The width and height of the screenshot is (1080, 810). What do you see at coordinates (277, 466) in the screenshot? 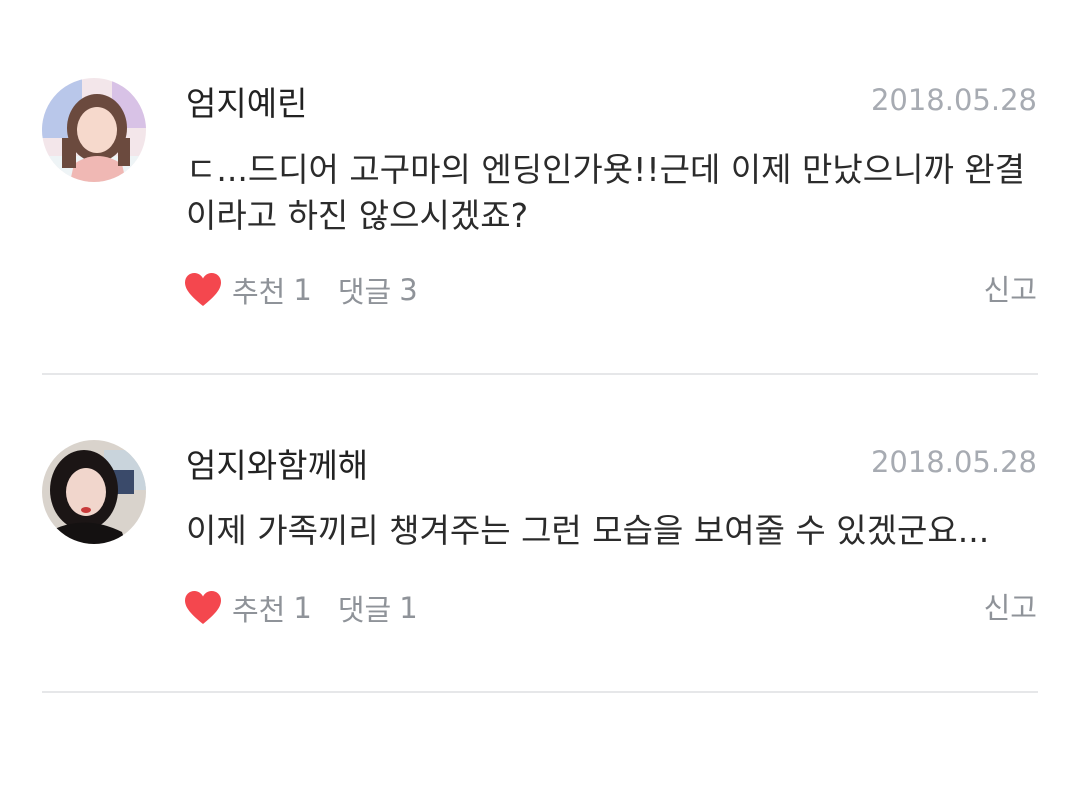
I see `username: 엄지와함께해` at bounding box center [277, 466].